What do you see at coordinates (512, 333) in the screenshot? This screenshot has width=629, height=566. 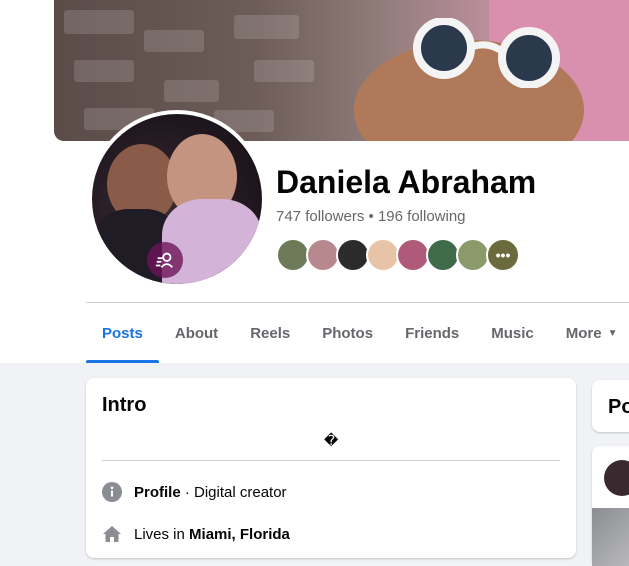 I see `tab-music: Music` at bounding box center [512, 333].